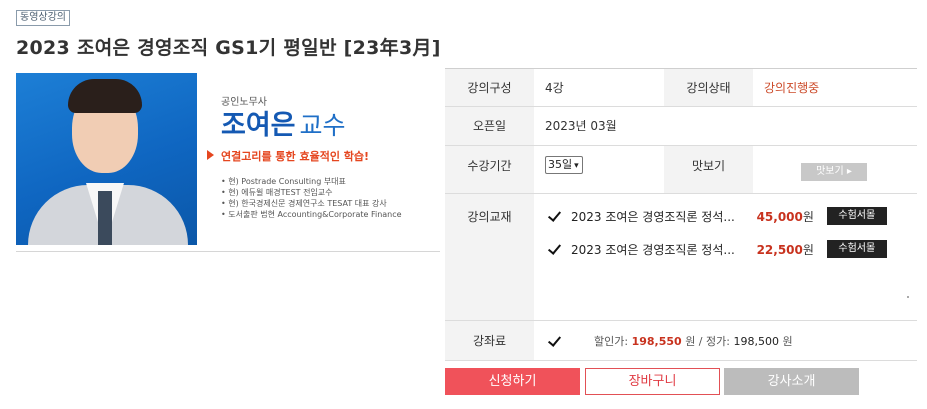 The width and height of the screenshot is (927, 409). What do you see at coordinates (311, 214) in the screenshot?
I see `career-item: • 도서출판 법현 Accounting&Corporate Finance` at bounding box center [311, 214].